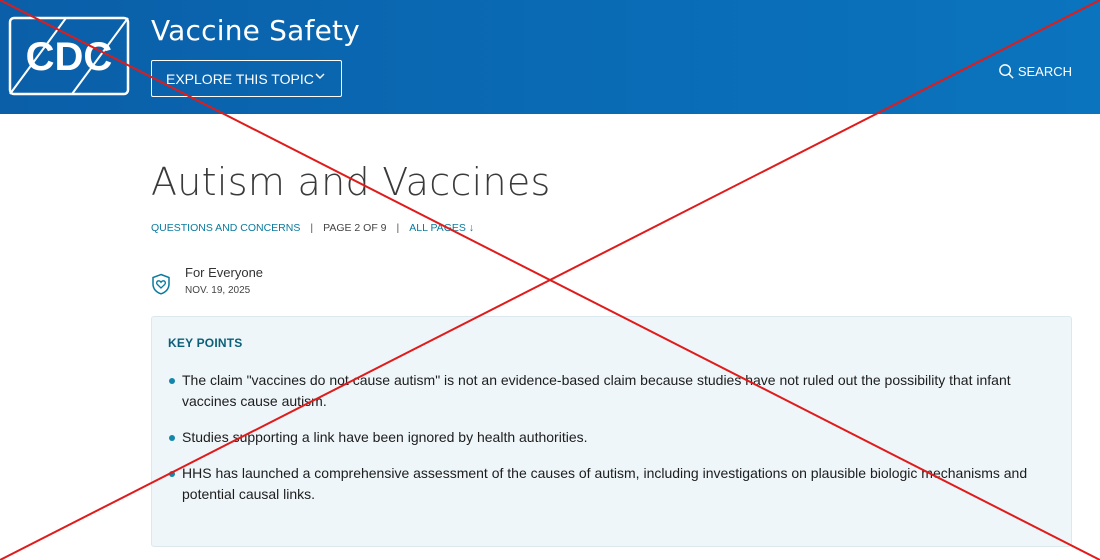 This screenshot has height=560, width=1100. What do you see at coordinates (351, 182) in the screenshot?
I see `page-title: Autism and Vaccines` at bounding box center [351, 182].